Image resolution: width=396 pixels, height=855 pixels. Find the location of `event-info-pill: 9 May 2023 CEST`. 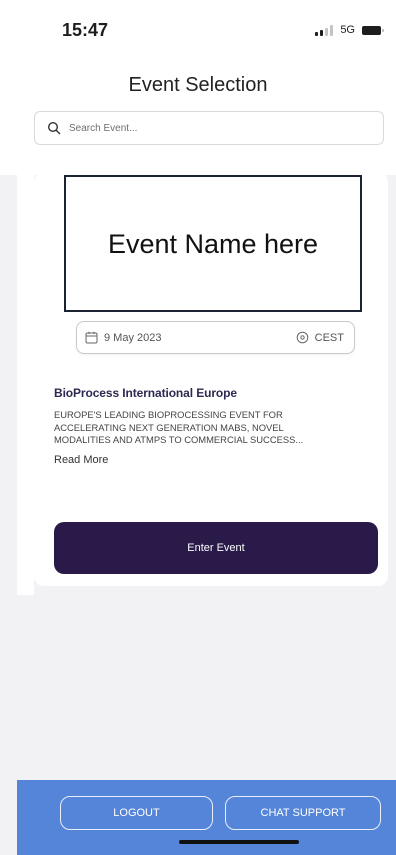

event-info-pill: 9 May 2023 CEST is located at coordinates (215, 337).